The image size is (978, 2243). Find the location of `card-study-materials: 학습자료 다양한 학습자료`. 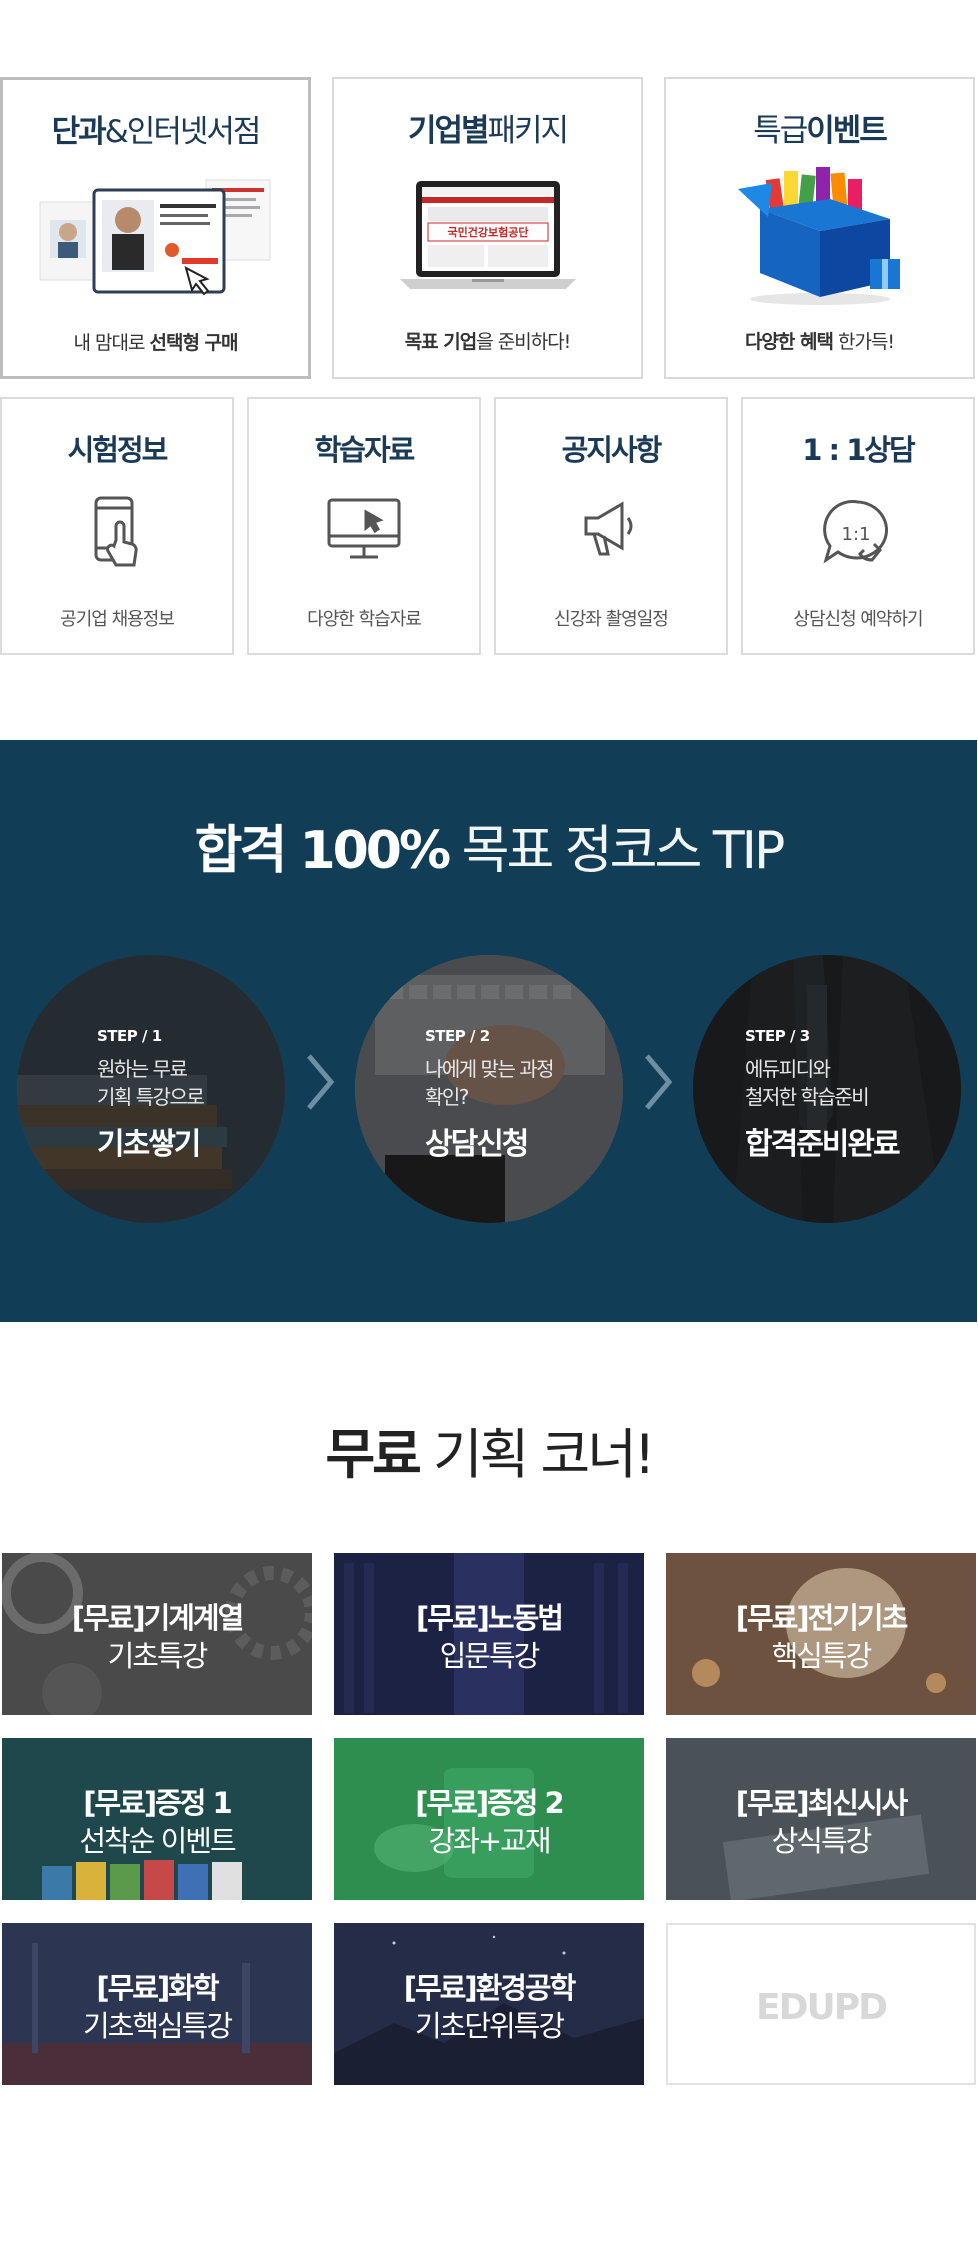

card-study-materials: 학습자료 다양한 학습자료 is located at coordinates (364, 526).